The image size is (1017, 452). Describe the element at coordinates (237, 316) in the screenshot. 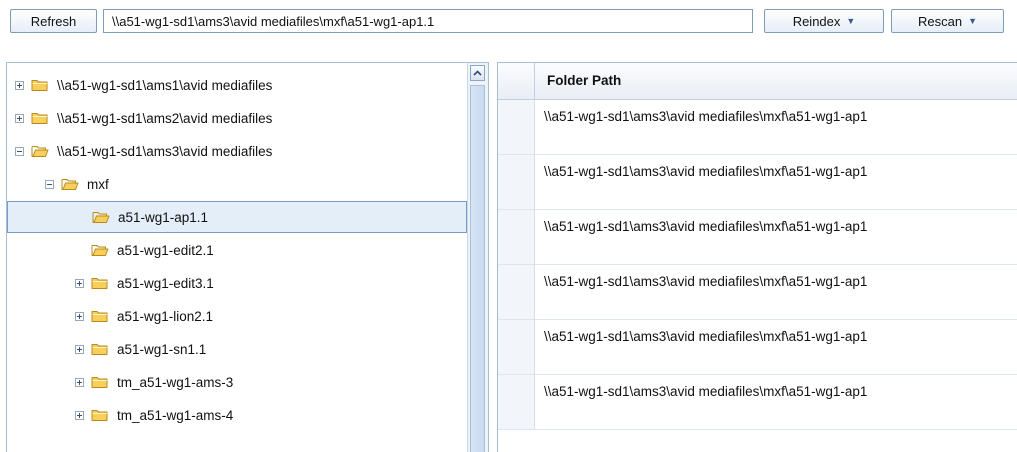

I see `tree-item: a51-wg1-lion2.1` at that location.